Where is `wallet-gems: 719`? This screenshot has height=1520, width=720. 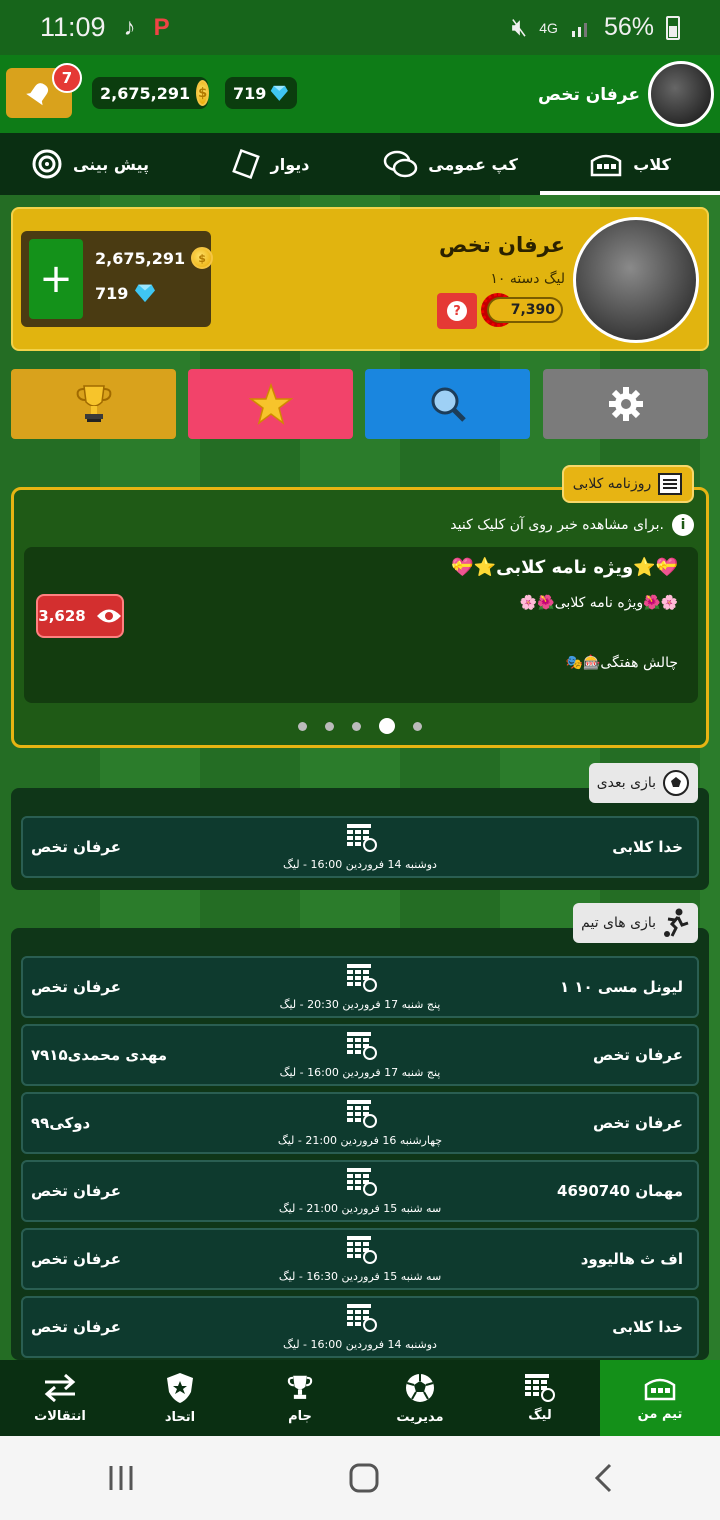 wallet-gems: 719 is located at coordinates (112, 293).